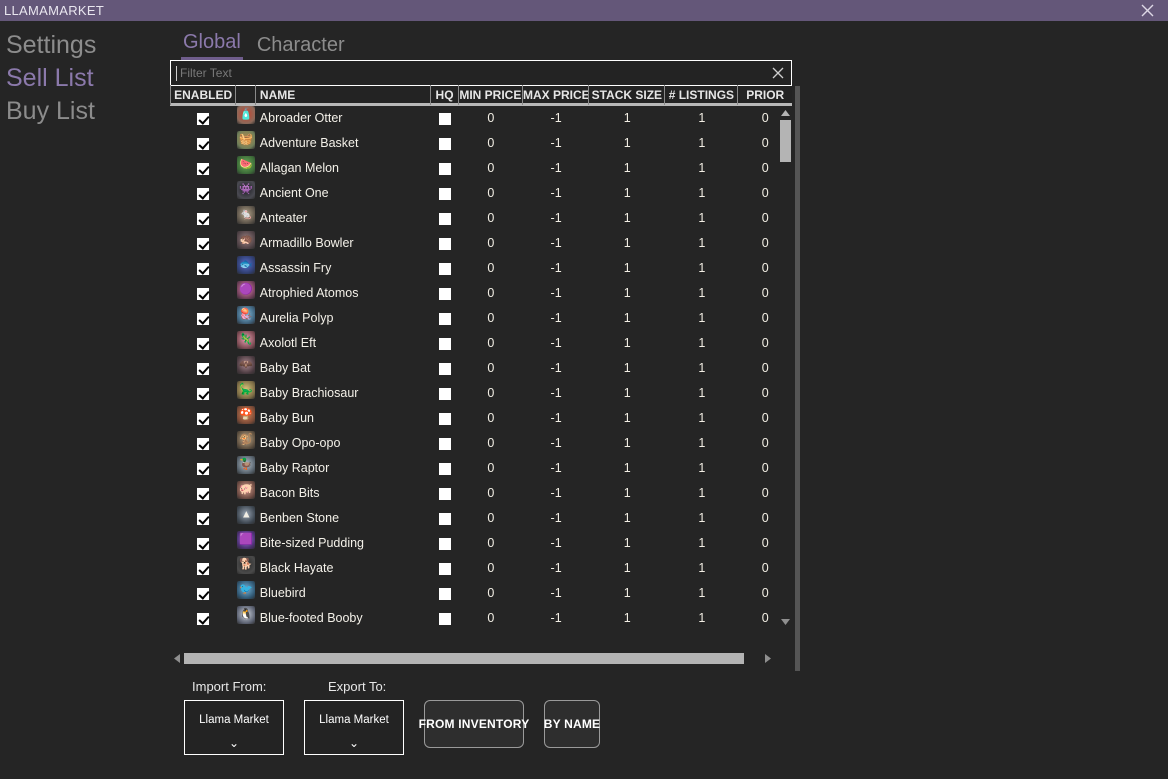 This screenshot has width=1168, height=779. What do you see at coordinates (481, 218) in the screenshot?
I see `table-row: 🐁 Anteater 0 -1 1 1 0` at bounding box center [481, 218].